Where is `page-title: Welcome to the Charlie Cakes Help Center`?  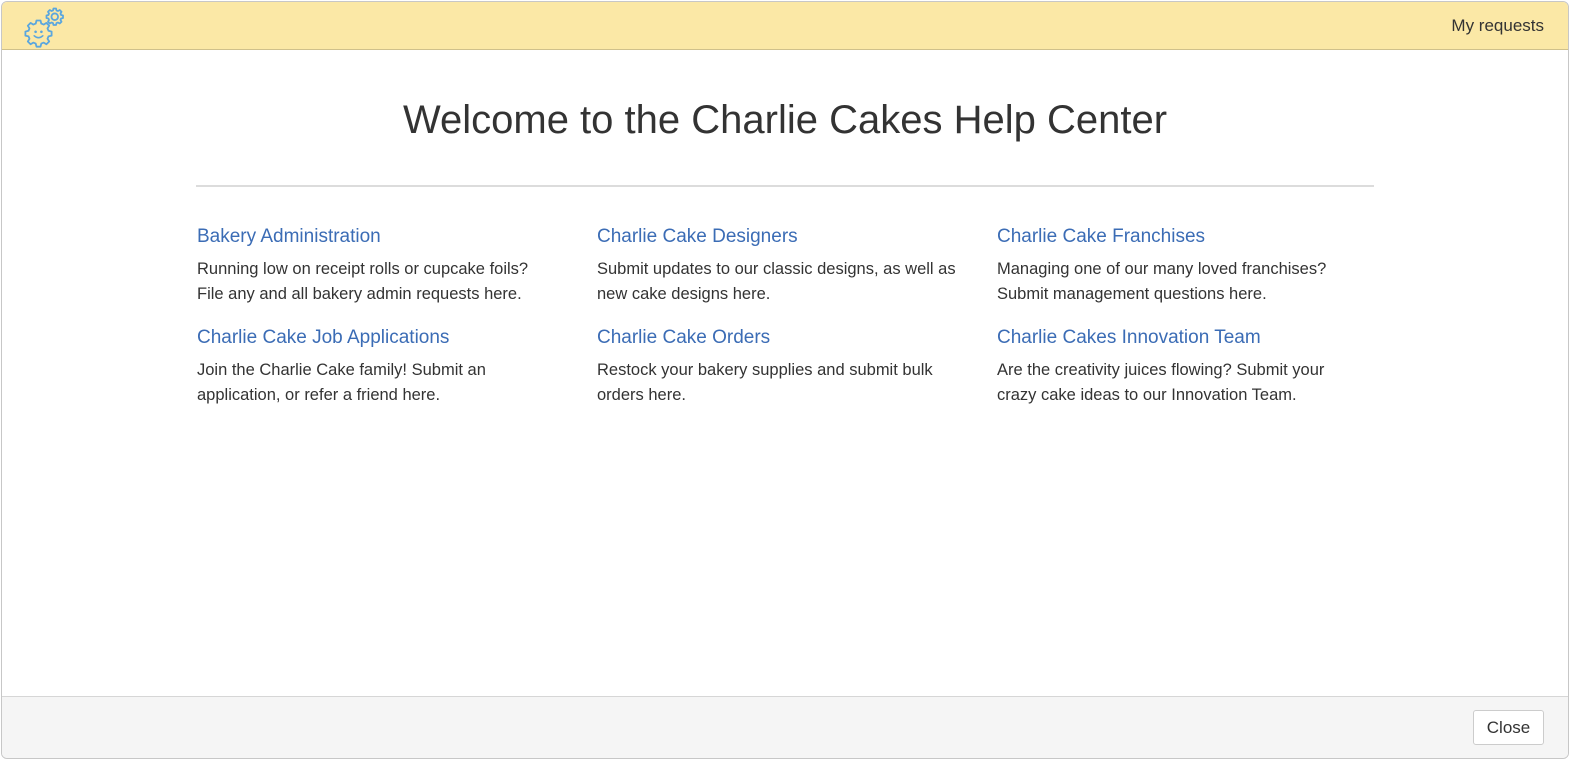 page-title: Welcome to the Charlie Cakes Help Center is located at coordinates (785, 120).